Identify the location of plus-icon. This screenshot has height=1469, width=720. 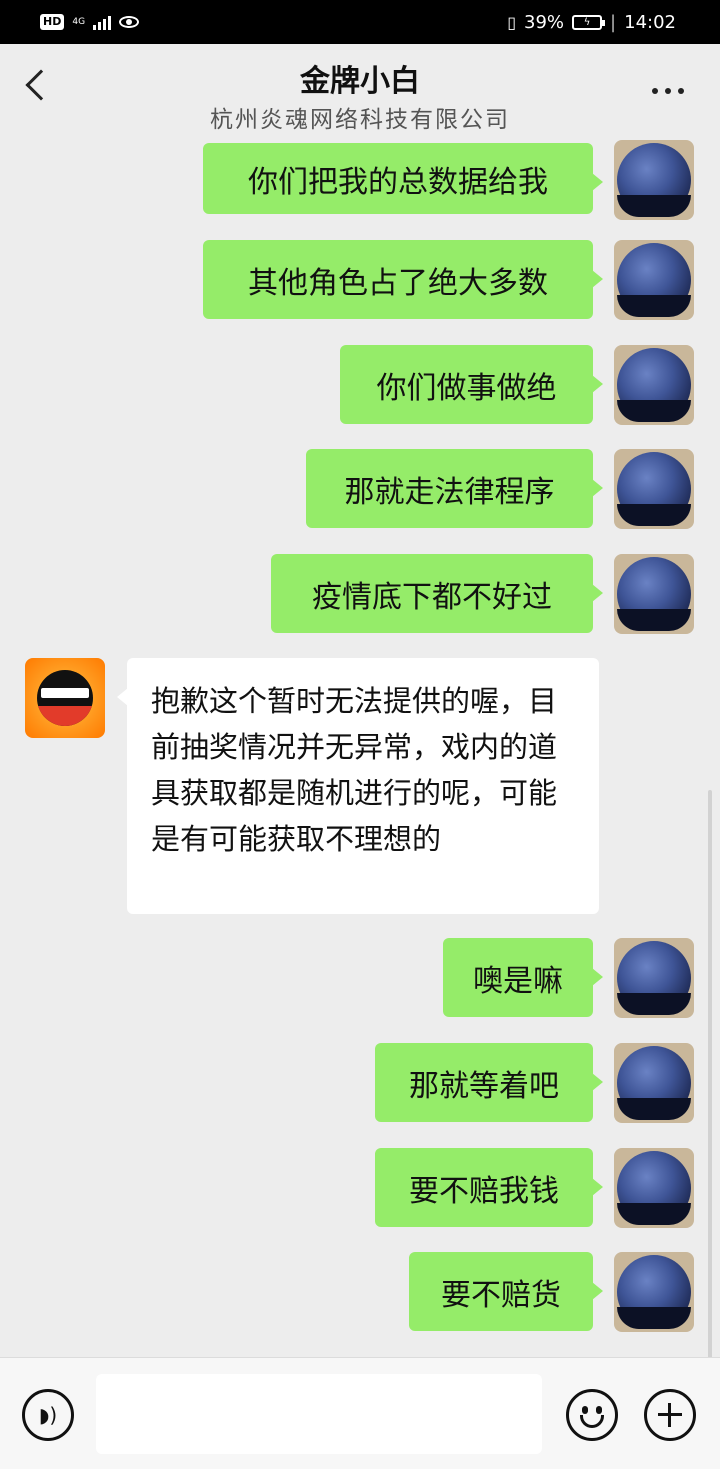
(670, 1415).